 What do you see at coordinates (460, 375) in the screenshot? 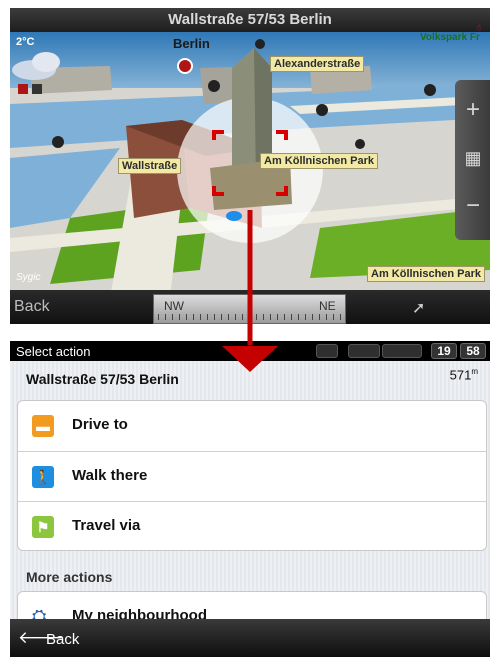
I see `distance-value: 571` at bounding box center [460, 375].